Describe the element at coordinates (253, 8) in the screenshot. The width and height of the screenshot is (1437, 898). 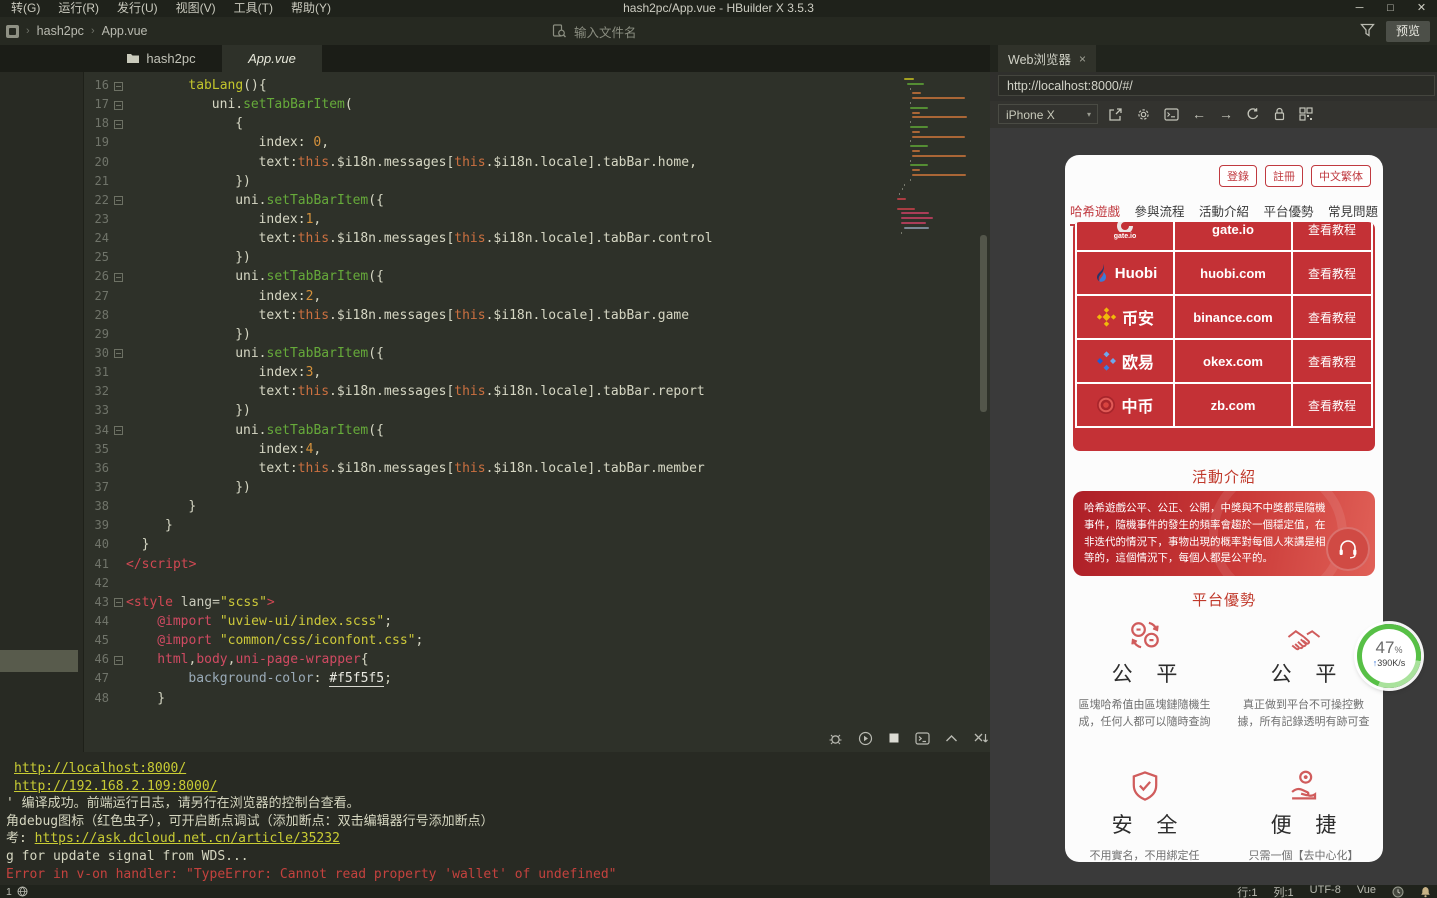
I see `menu-item: 工具(T)` at that location.